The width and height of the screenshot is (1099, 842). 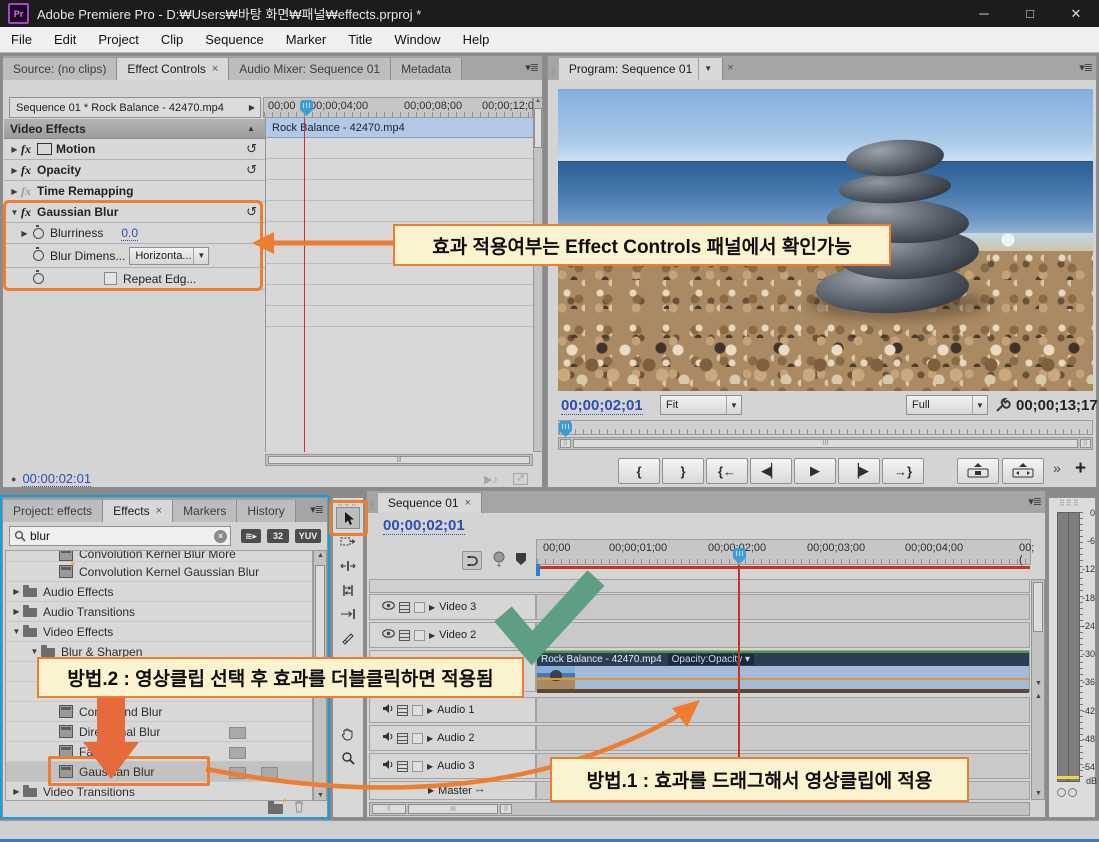 What do you see at coordinates (602, 406) in the screenshot?
I see `program-current-timecode: 00;00;02;01` at bounding box center [602, 406].